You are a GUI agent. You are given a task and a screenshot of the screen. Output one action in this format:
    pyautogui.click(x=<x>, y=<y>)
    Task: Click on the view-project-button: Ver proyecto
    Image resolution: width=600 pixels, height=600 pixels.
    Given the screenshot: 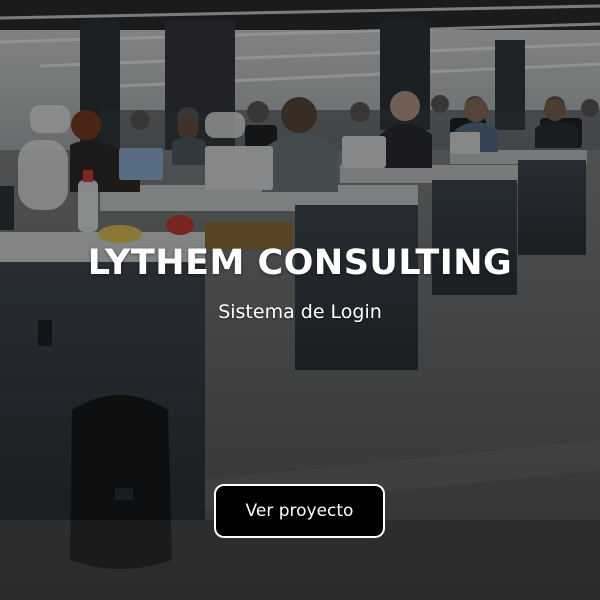 What is the action you would take?
    pyautogui.click(x=299, y=511)
    